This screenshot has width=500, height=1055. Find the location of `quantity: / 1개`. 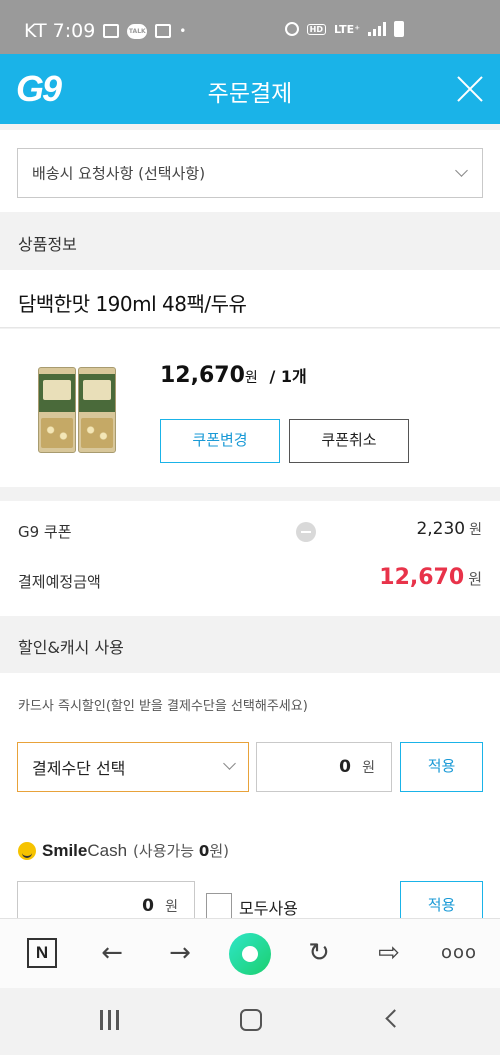

quantity: / 1개 is located at coordinates (288, 376).